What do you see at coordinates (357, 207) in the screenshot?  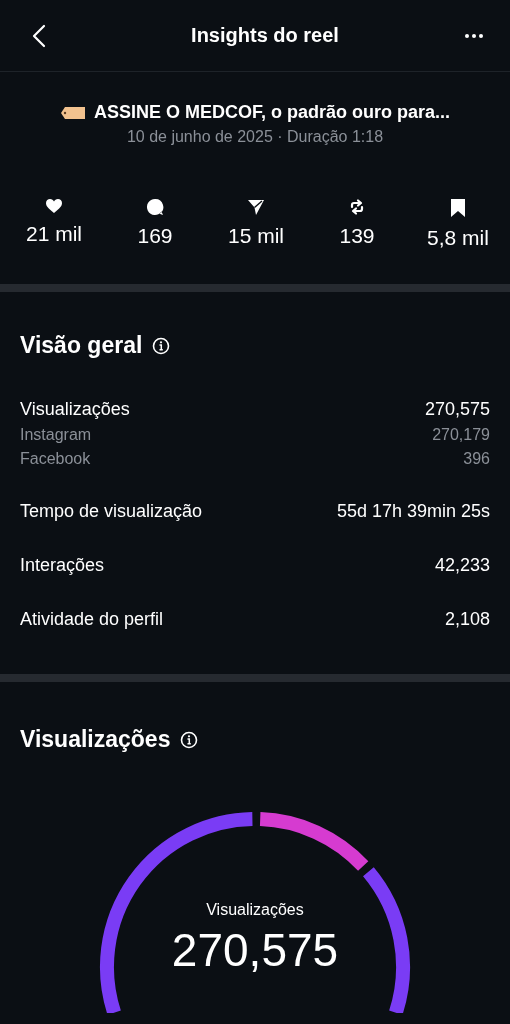 I see `repost-icon` at bounding box center [357, 207].